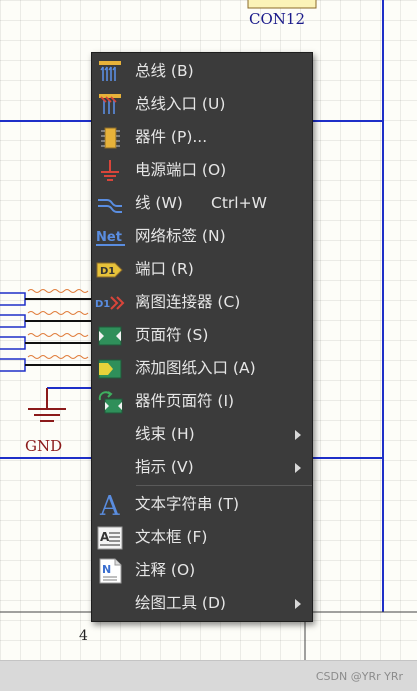  What do you see at coordinates (359, 676) in the screenshot?
I see `watermark-text: CSDN @YRr YRr` at bounding box center [359, 676].